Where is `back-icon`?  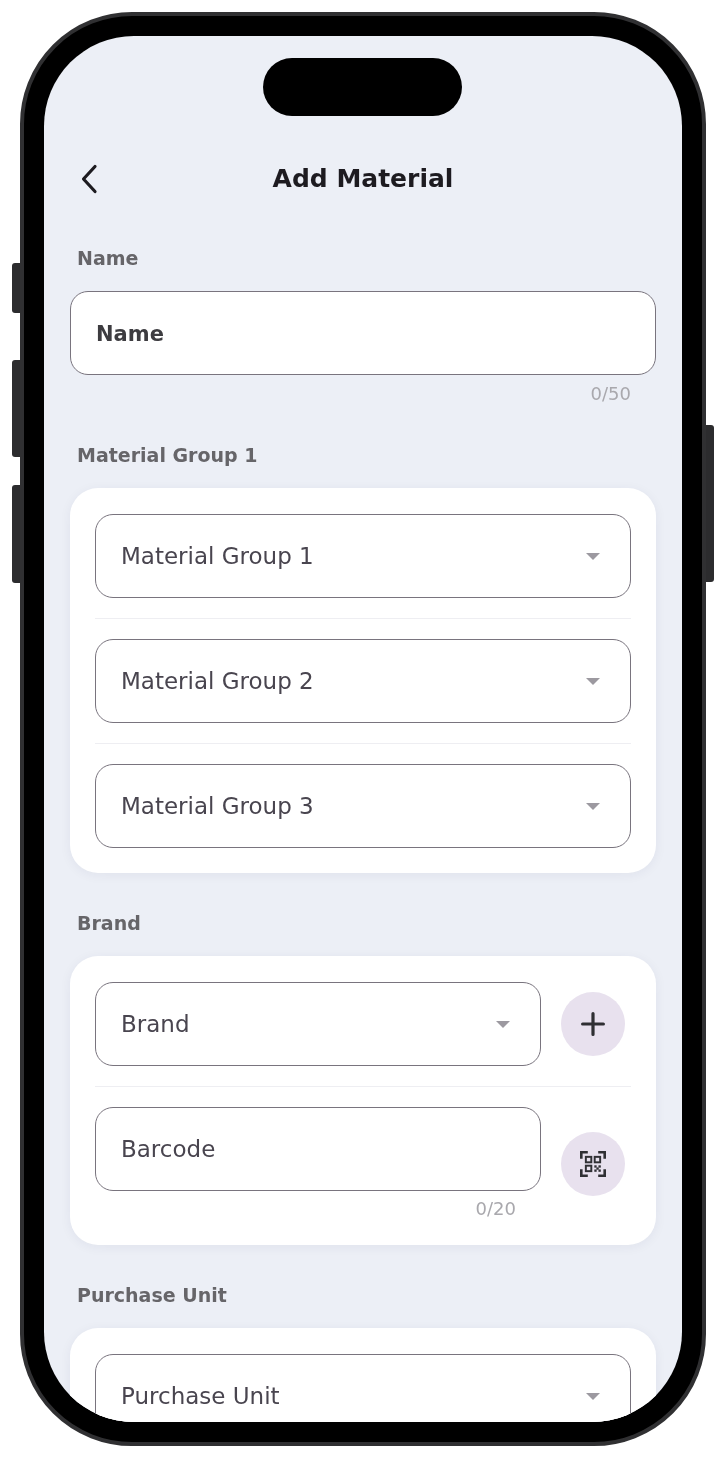
back-icon is located at coordinates (89, 179).